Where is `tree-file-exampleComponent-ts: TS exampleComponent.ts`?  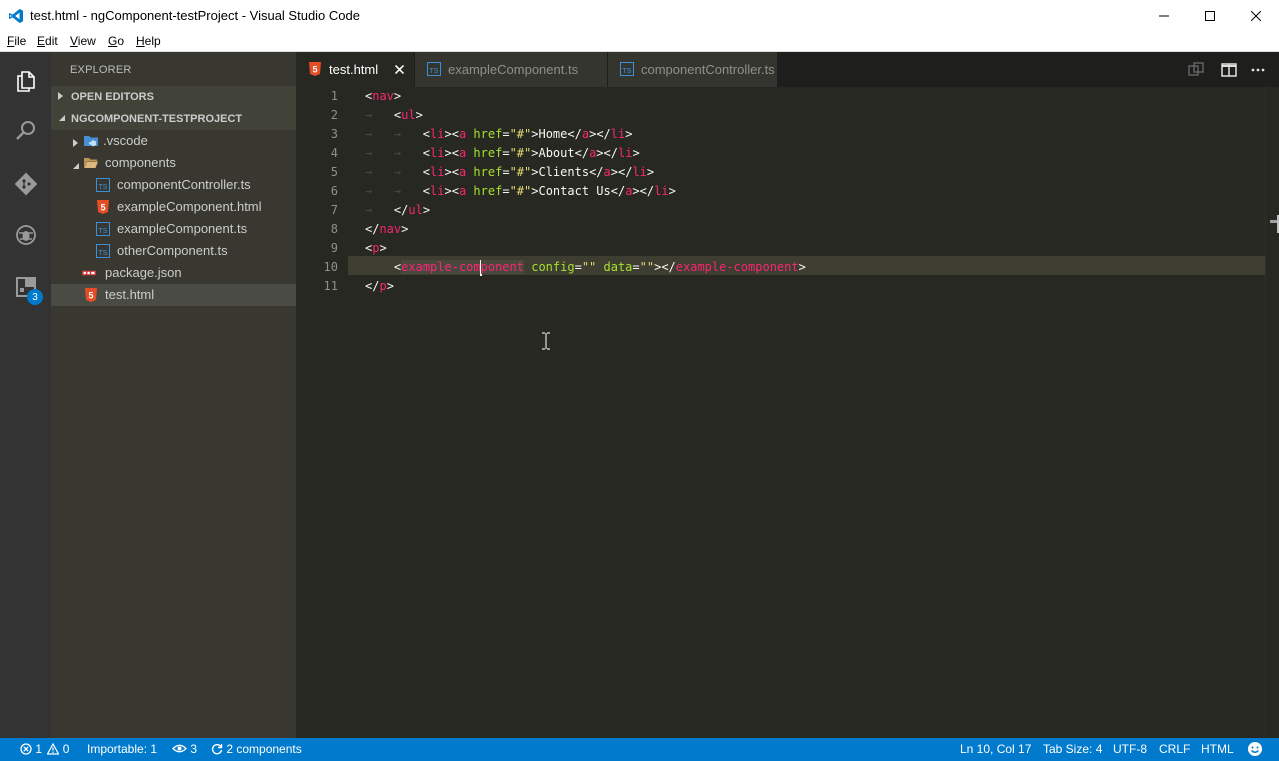 tree-file-exampleComponent-ts: TS exampleComponent.ts is located at coordinates (173, 229).